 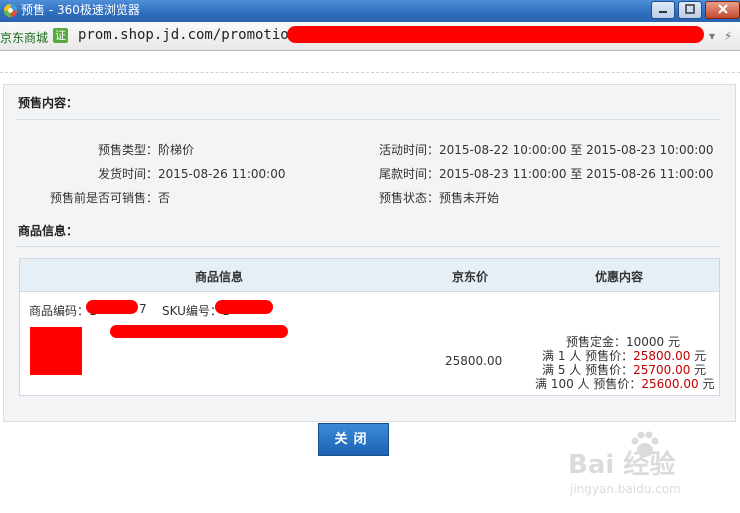 I want to click on product-section-title: 商品信息：, so click(x=48, y=231).